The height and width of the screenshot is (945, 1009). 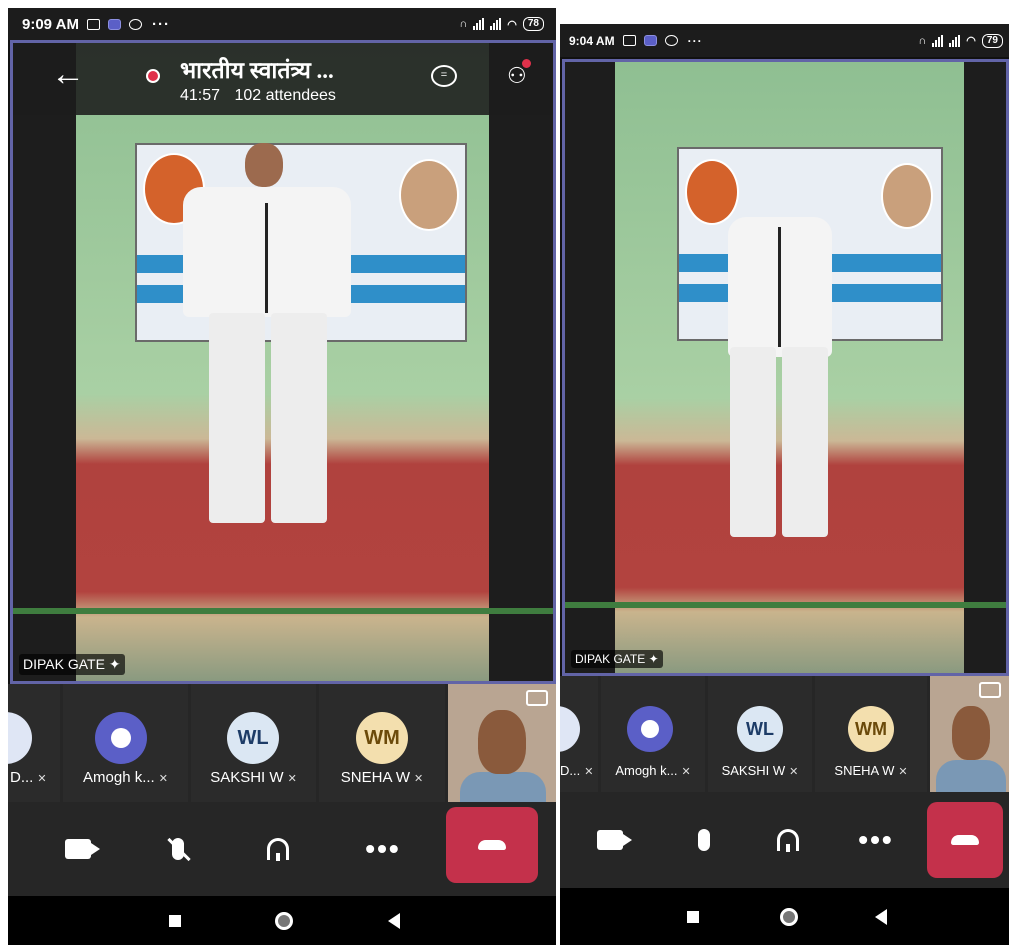 I want to click on call-controls: •••, so click(x=282, y=849).